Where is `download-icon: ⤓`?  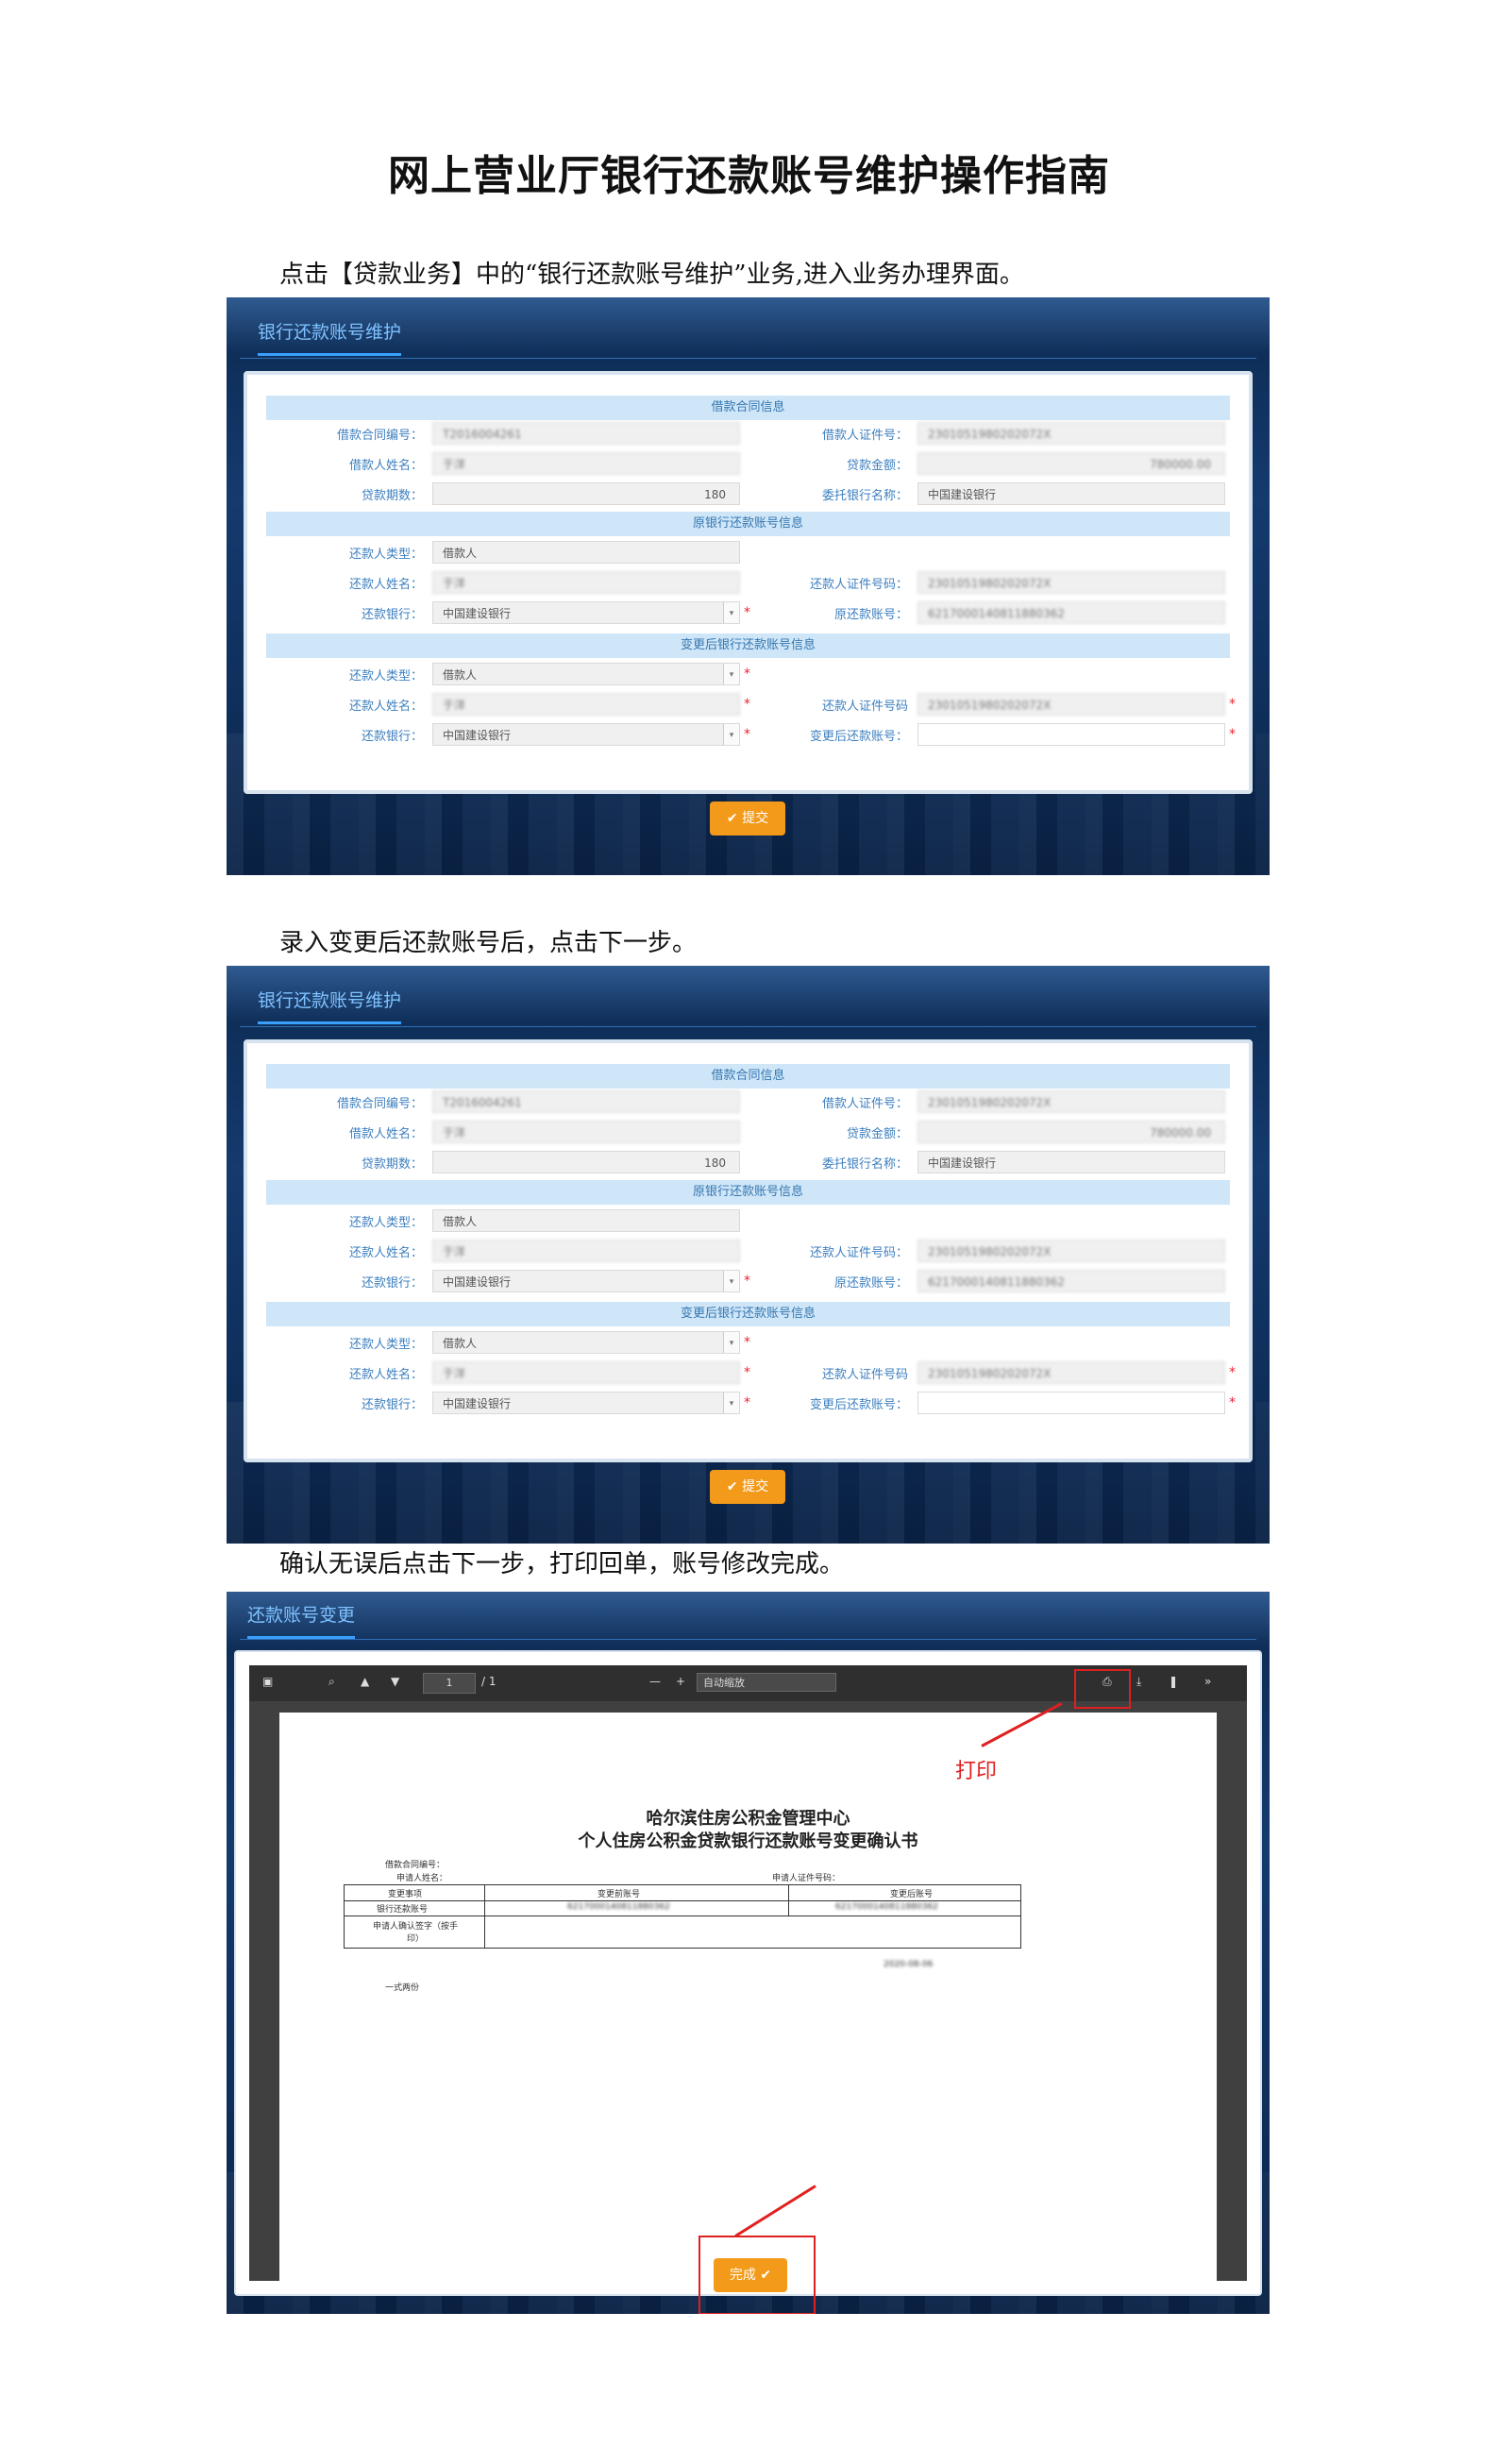 download-icon: ⤓ is located at coordinates (1139, 1682).